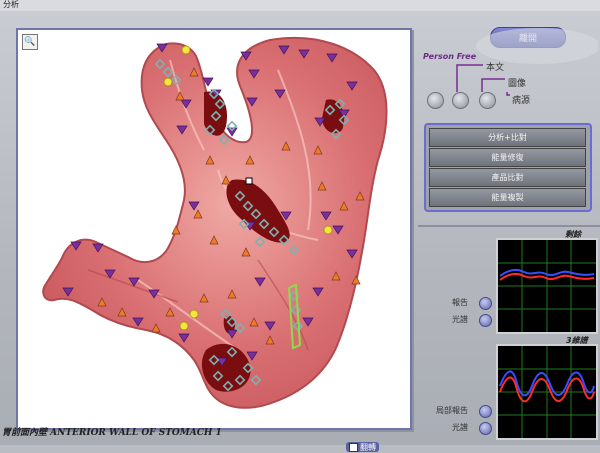 Image resolution: width=600 pixels, height=453 pixels. I want to click on selection-marker, so click(249, 181).